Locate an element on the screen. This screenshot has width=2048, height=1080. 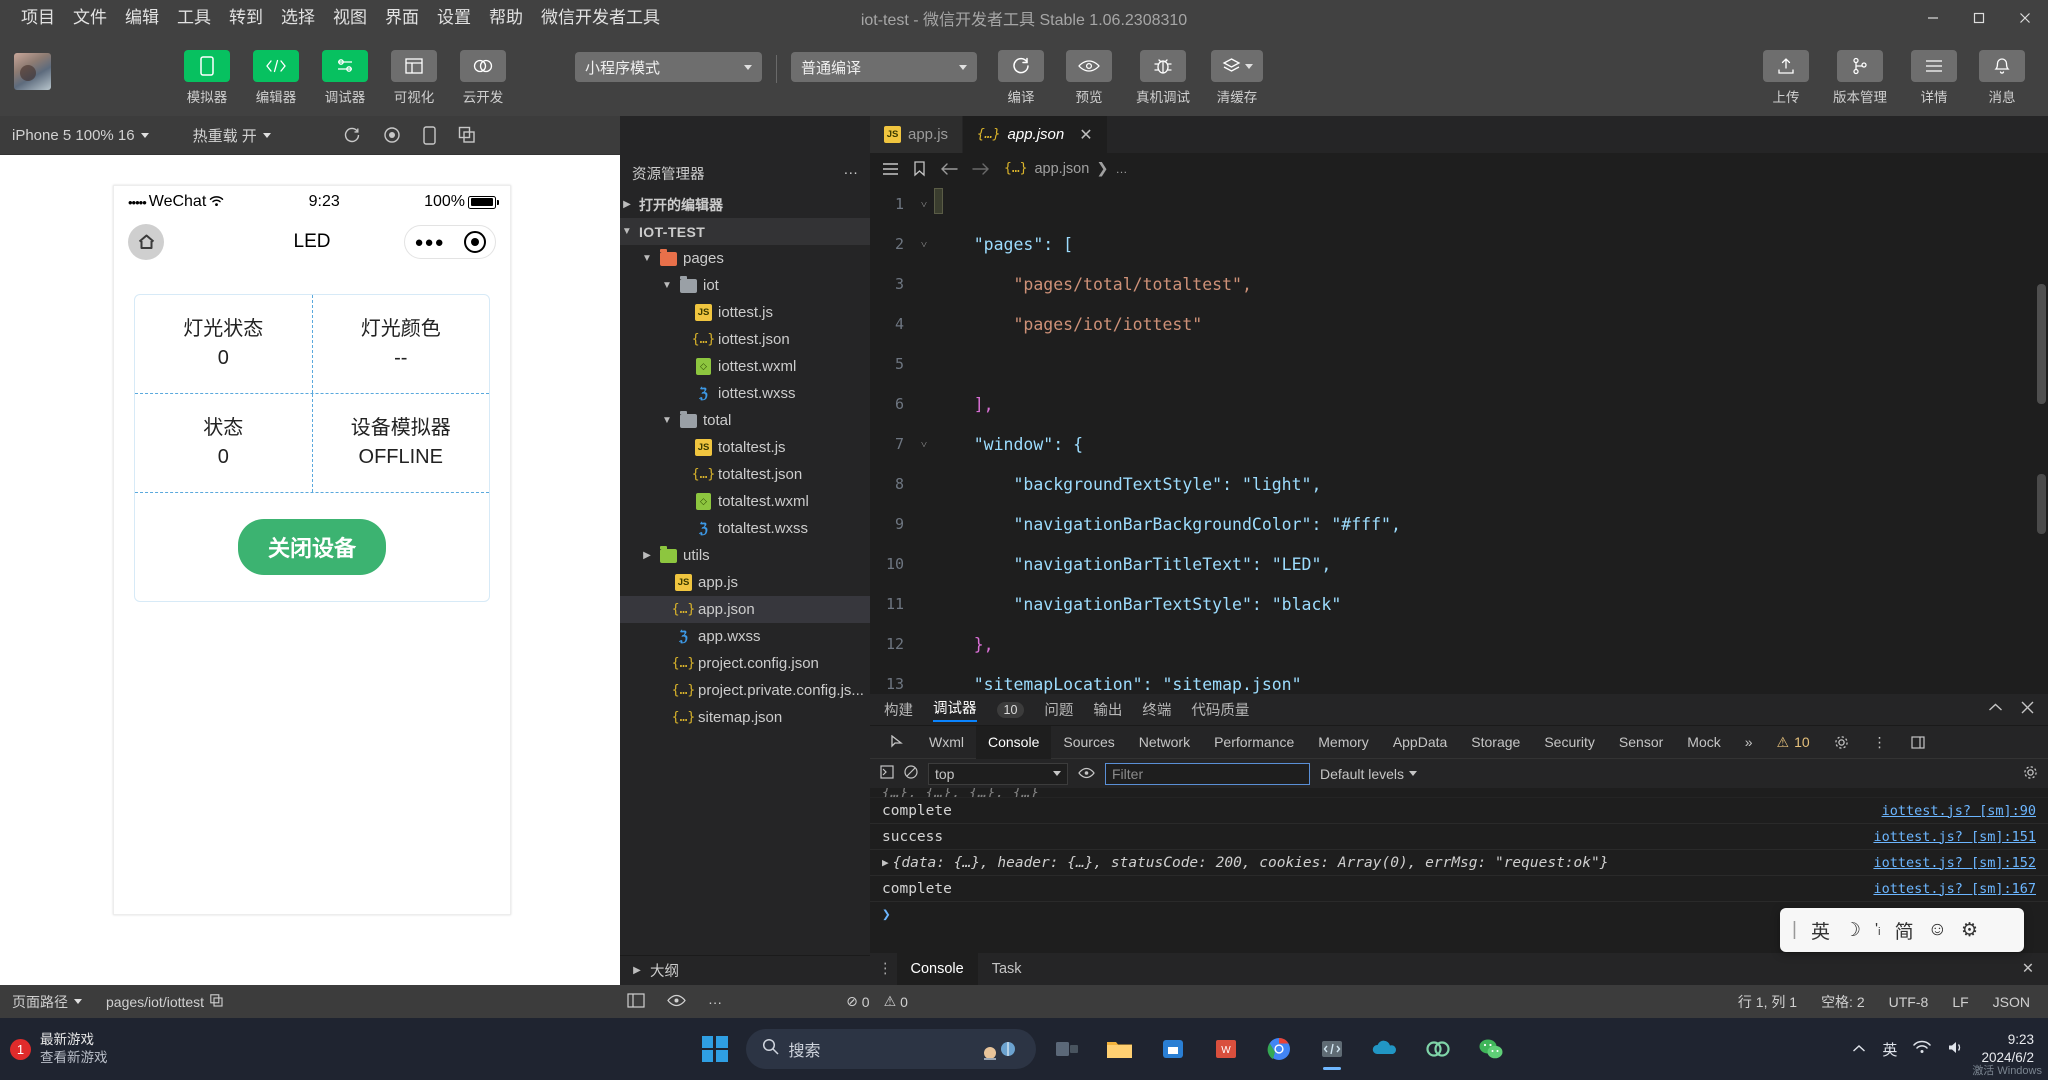
ime-settings-icon: ⚙ is located at coordinates (1969, 930).